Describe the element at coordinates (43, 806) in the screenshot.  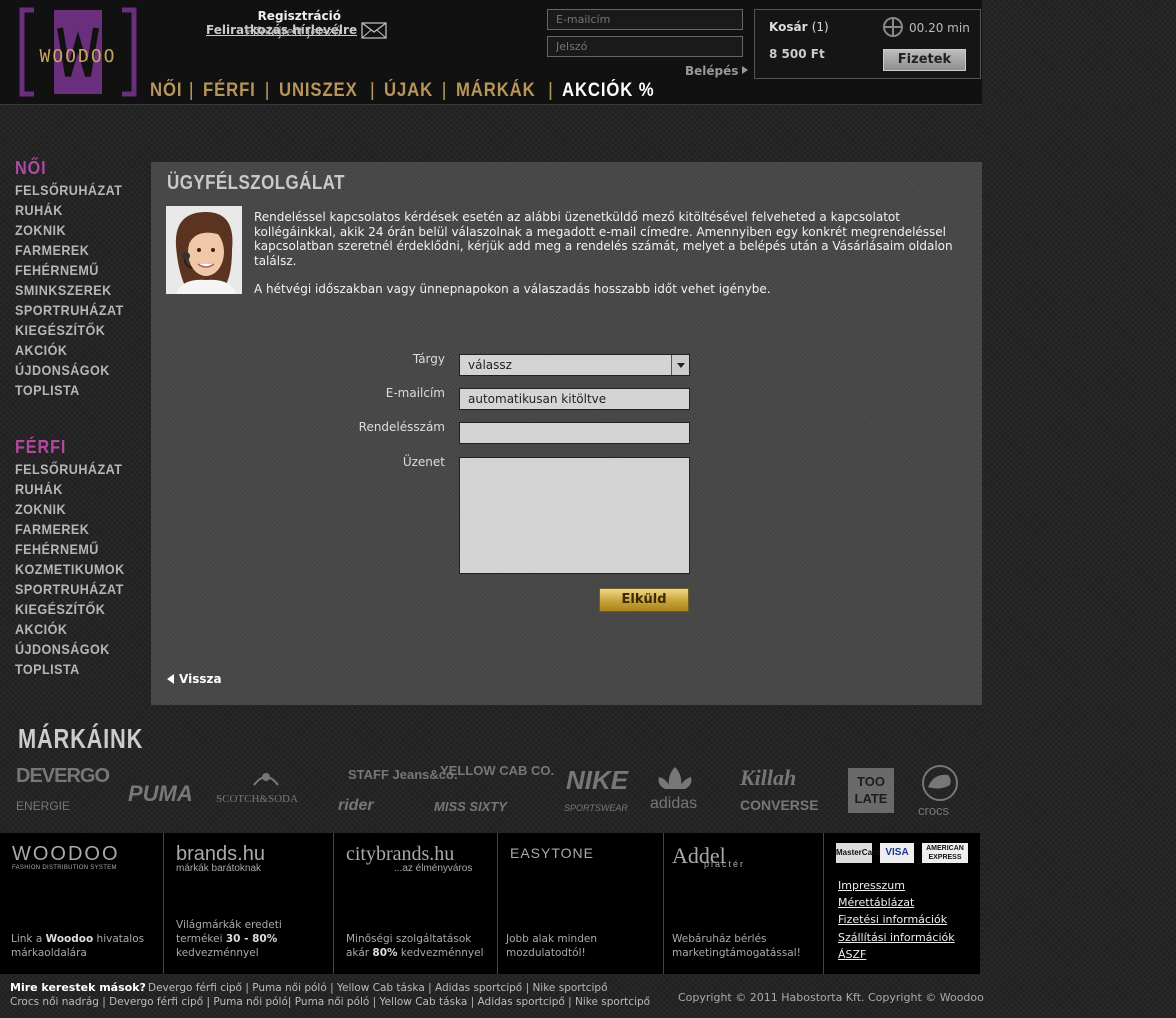
I see `brand-logo: ENERGIE` at that location.